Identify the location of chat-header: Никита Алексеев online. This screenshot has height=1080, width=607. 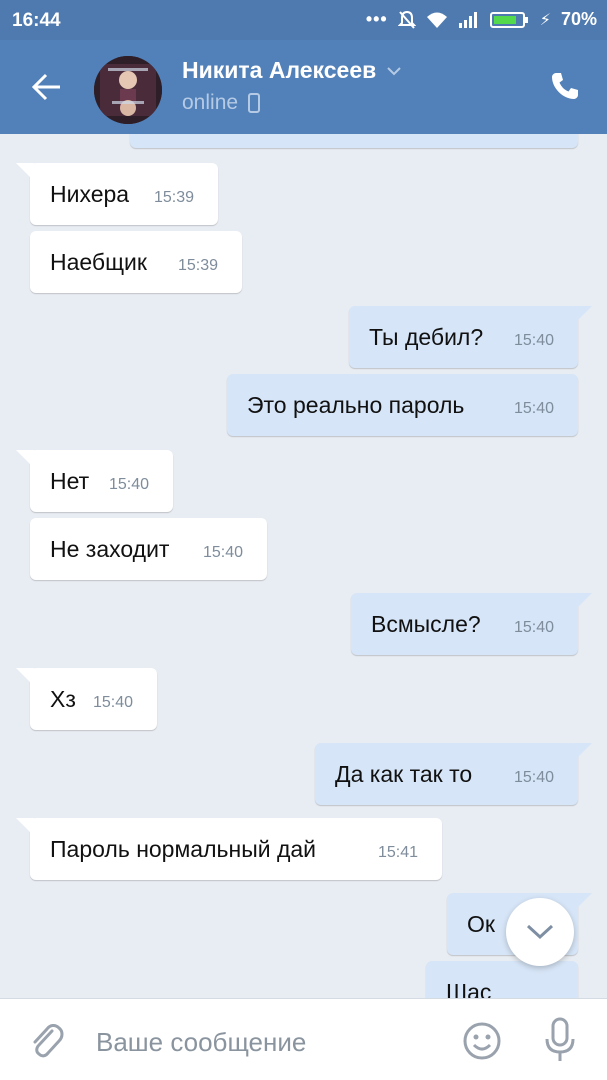
(303, 87).